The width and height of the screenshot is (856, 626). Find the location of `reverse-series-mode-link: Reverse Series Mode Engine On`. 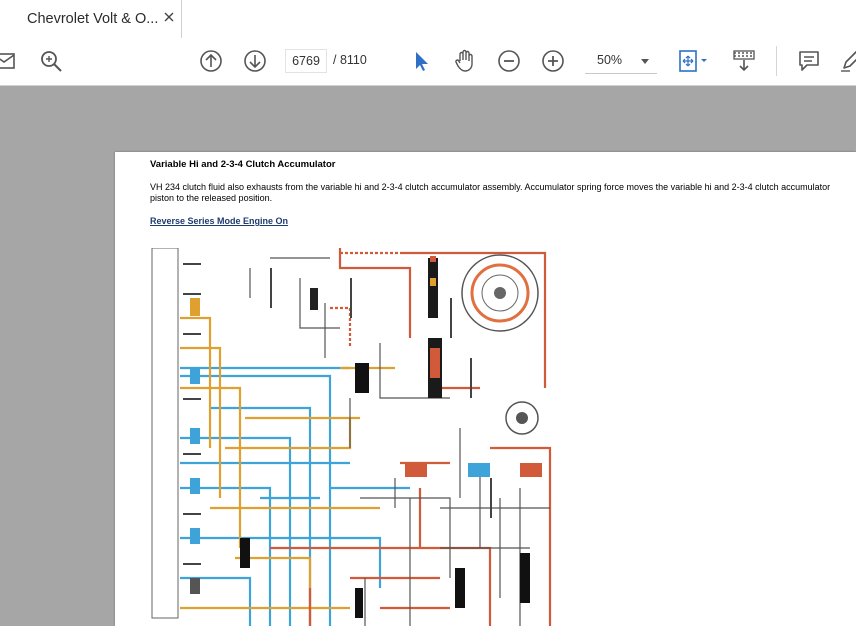

reverse-series-mode-link: Reverse Series Mode Engine On is located at coordinates (219, 221).